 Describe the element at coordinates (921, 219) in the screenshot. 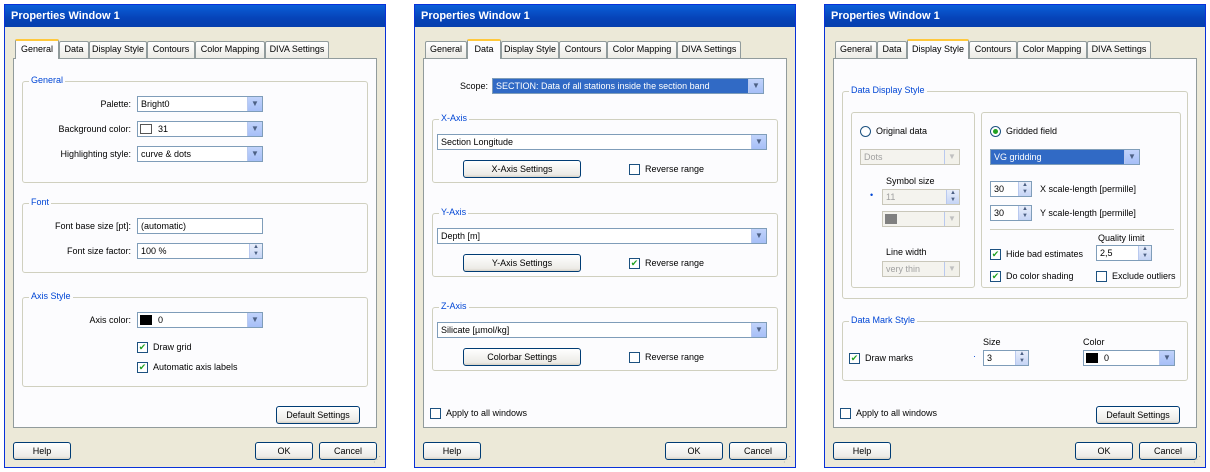

I see `symbol-color-select: ▼` at that location.